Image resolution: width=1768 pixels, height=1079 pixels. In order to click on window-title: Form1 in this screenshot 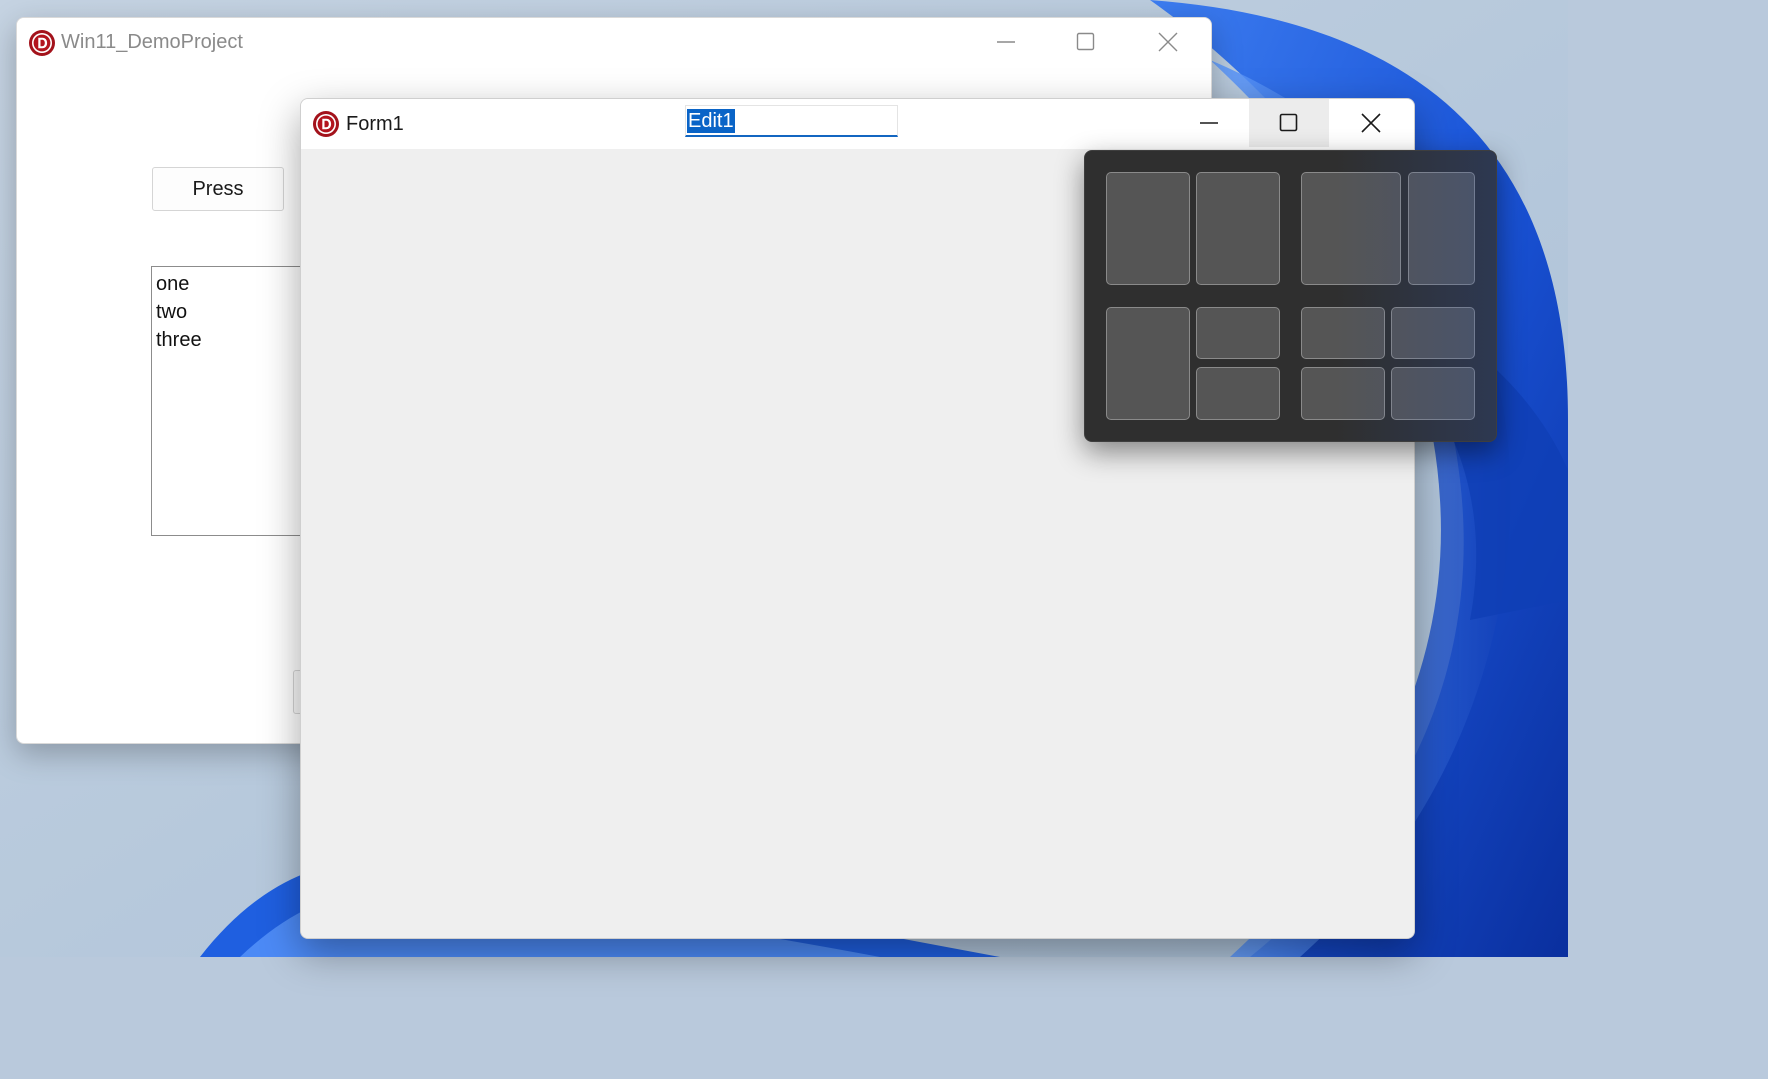, I will do `click(375, 124)`.